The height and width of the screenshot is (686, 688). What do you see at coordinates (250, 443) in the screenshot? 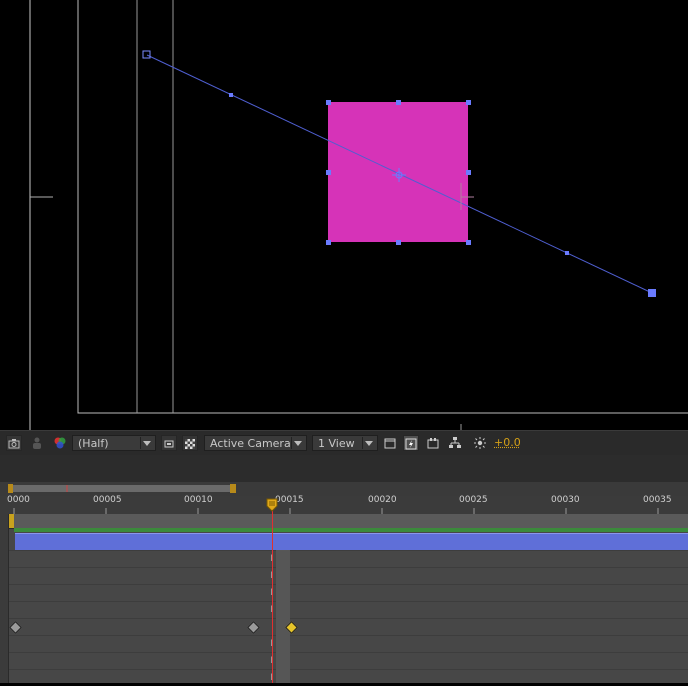
I see `camera-value: Active Camera` at bounding box center [250, 443].